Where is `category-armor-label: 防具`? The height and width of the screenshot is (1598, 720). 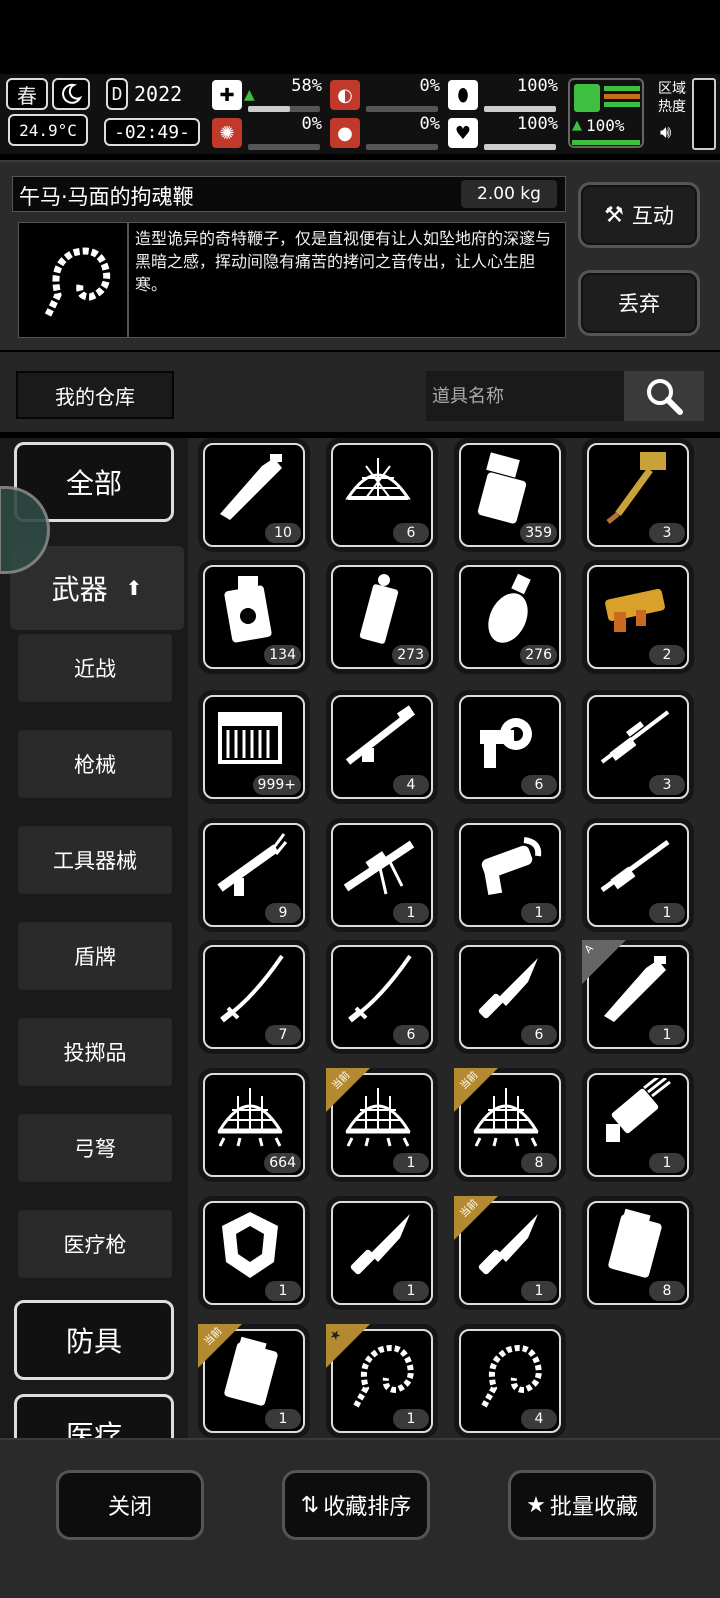 category-armor-label: 防具 is located at coordinates (93, 1341).